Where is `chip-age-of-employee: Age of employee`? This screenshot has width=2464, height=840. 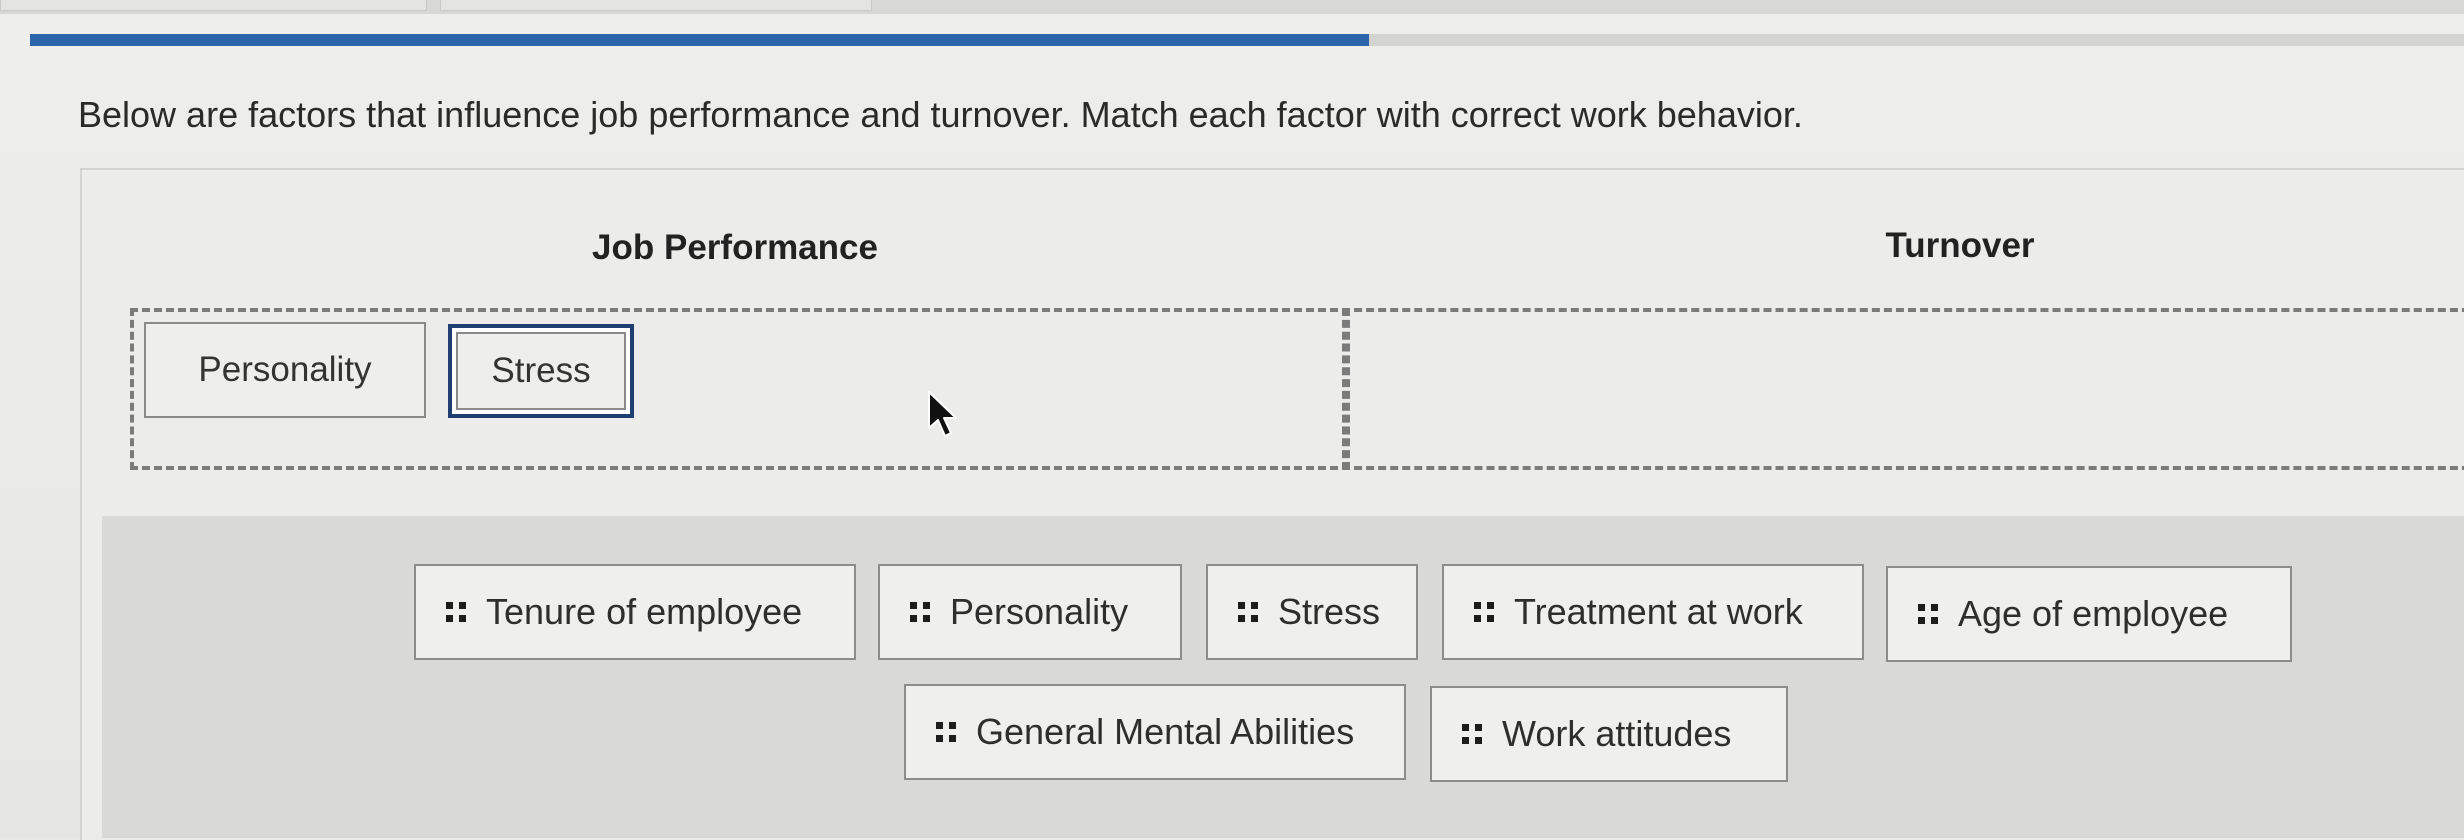 chip-age-of-employee: Age of employee is located at coordinates (2089, 614).